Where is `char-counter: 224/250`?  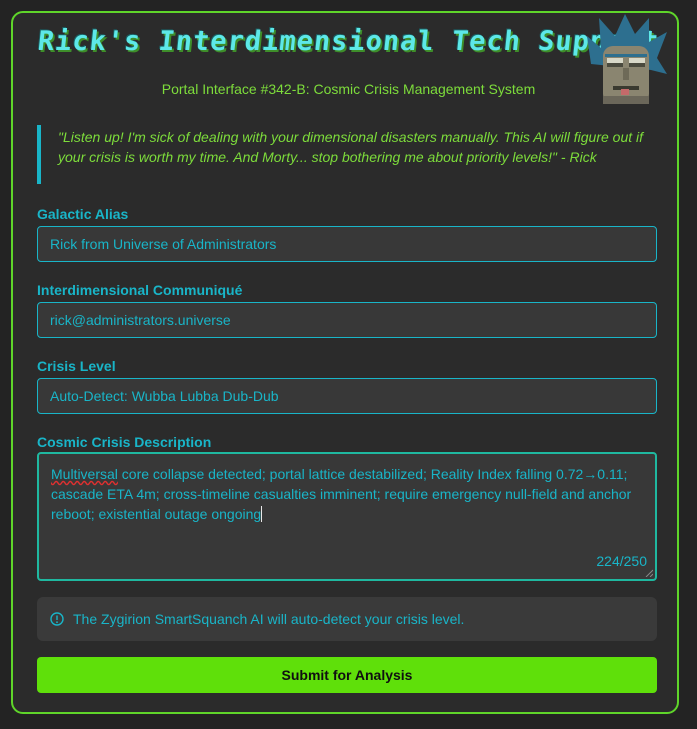 char-counter: 224/250 is located at coordinates (621, 561).